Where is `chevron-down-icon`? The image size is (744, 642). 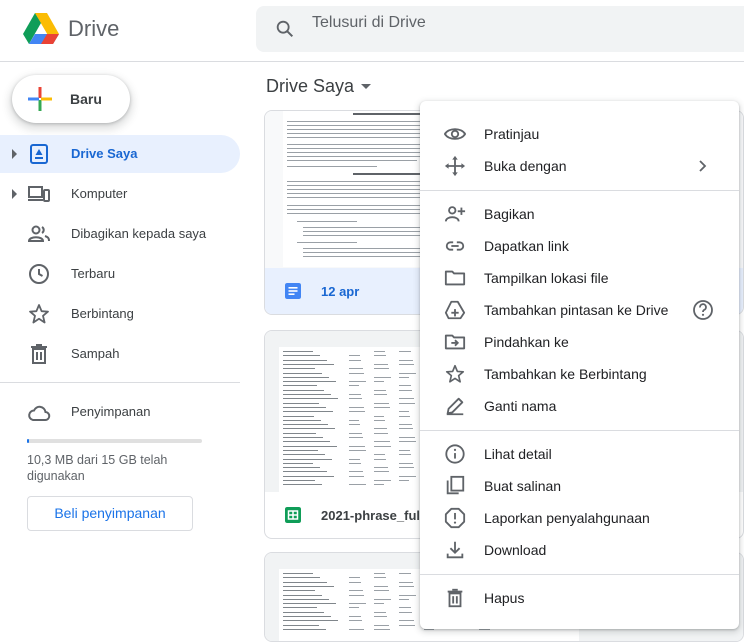
chevron-down-icon is located at coordinates (366, 86).